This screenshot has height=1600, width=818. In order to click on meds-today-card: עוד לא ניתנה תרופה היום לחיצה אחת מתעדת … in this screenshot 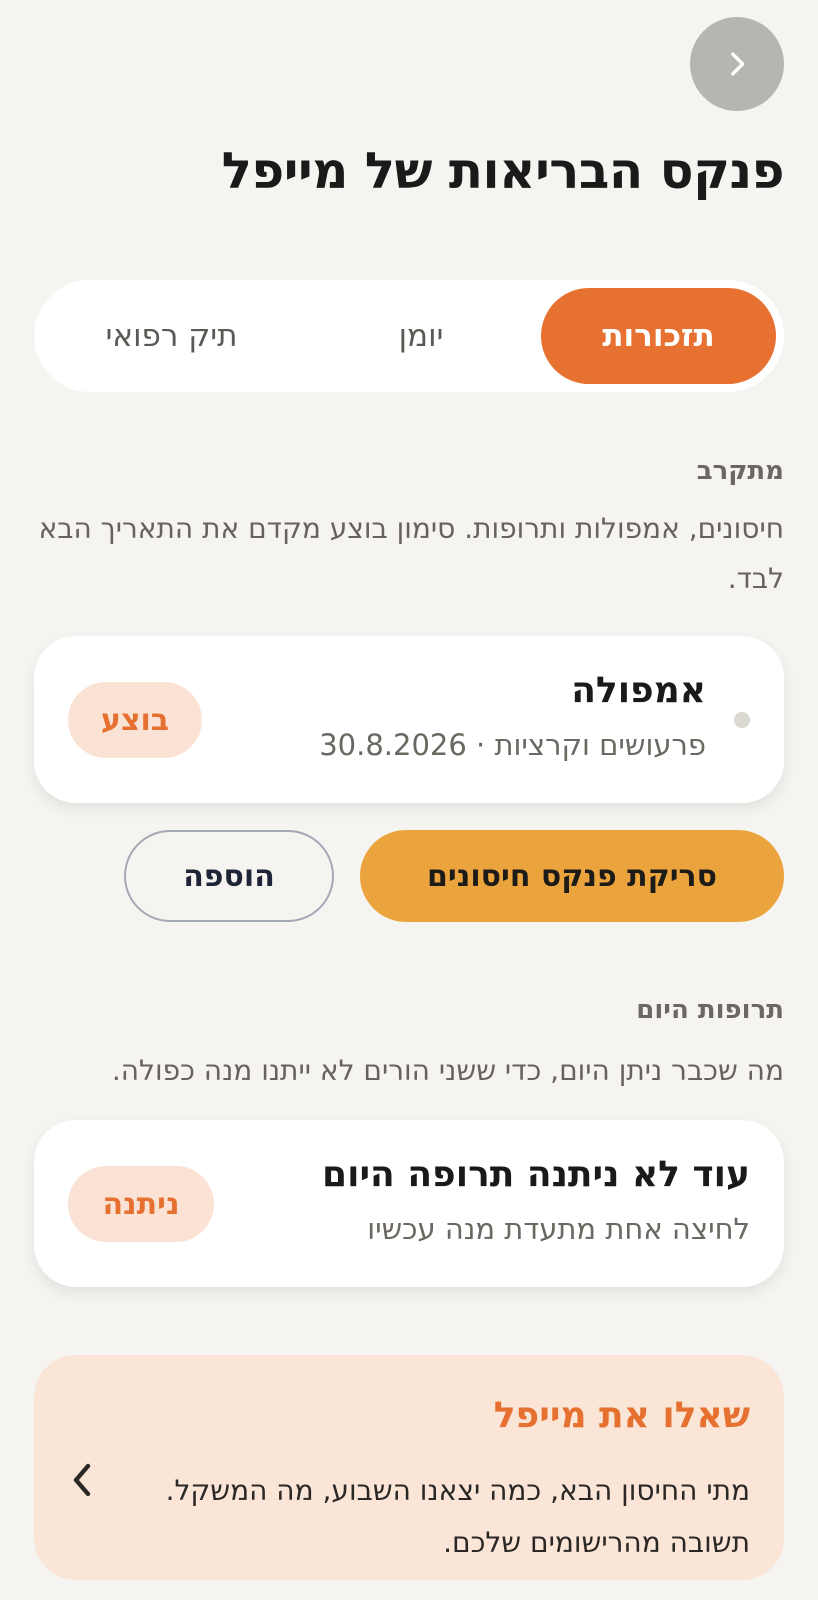, I will do `click(409, 1203)`.